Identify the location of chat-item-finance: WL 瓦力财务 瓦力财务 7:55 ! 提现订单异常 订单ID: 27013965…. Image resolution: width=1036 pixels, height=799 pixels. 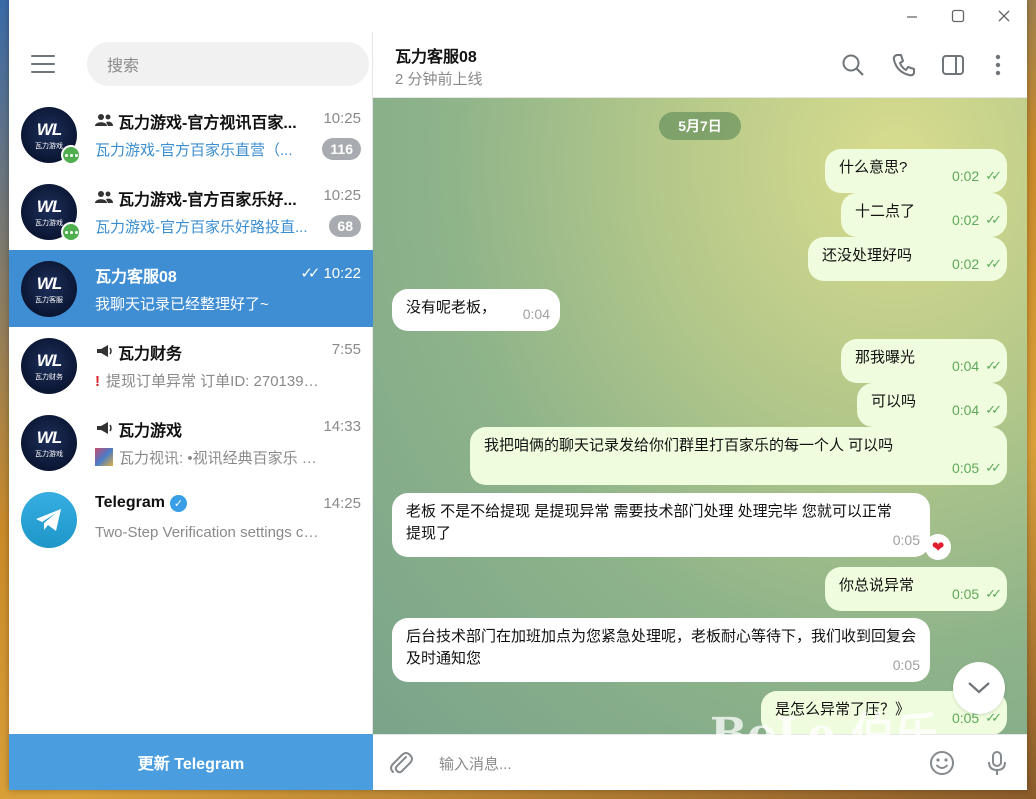
(191, 365).